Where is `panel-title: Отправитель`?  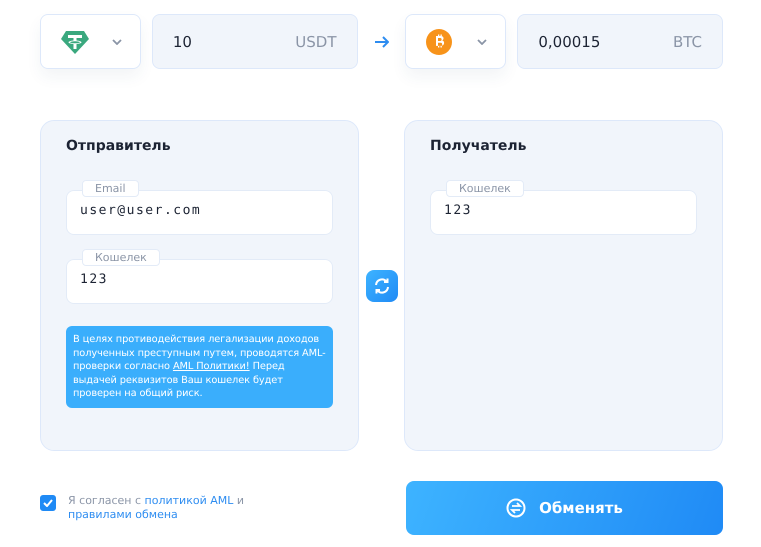
panel-title: Отправитель is located at coordinates (119, 146).